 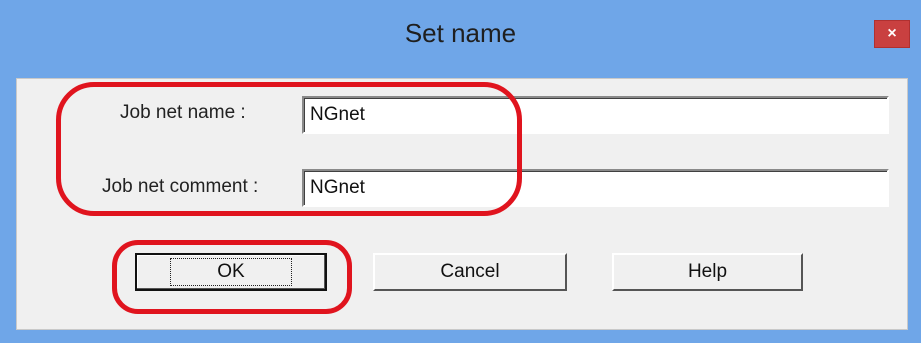 I want to click on help-button-label: Help, so click(x=707, y=271).